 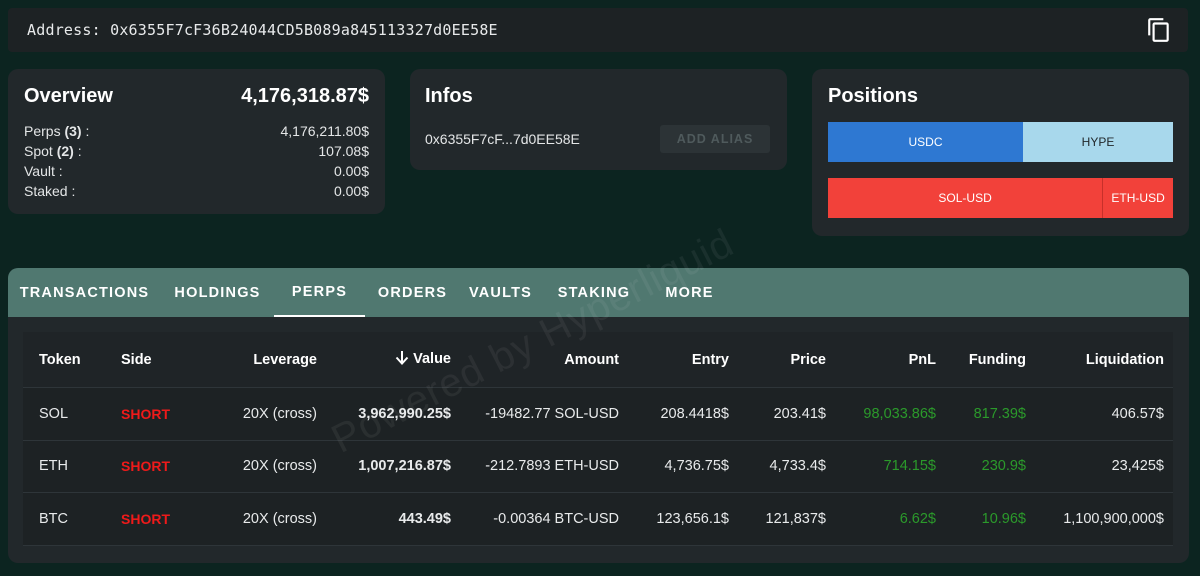 What do you see at coordinates (432, 359) in the screenshot?
I see `header-value-label: Value` at bounding box center [432, 359].